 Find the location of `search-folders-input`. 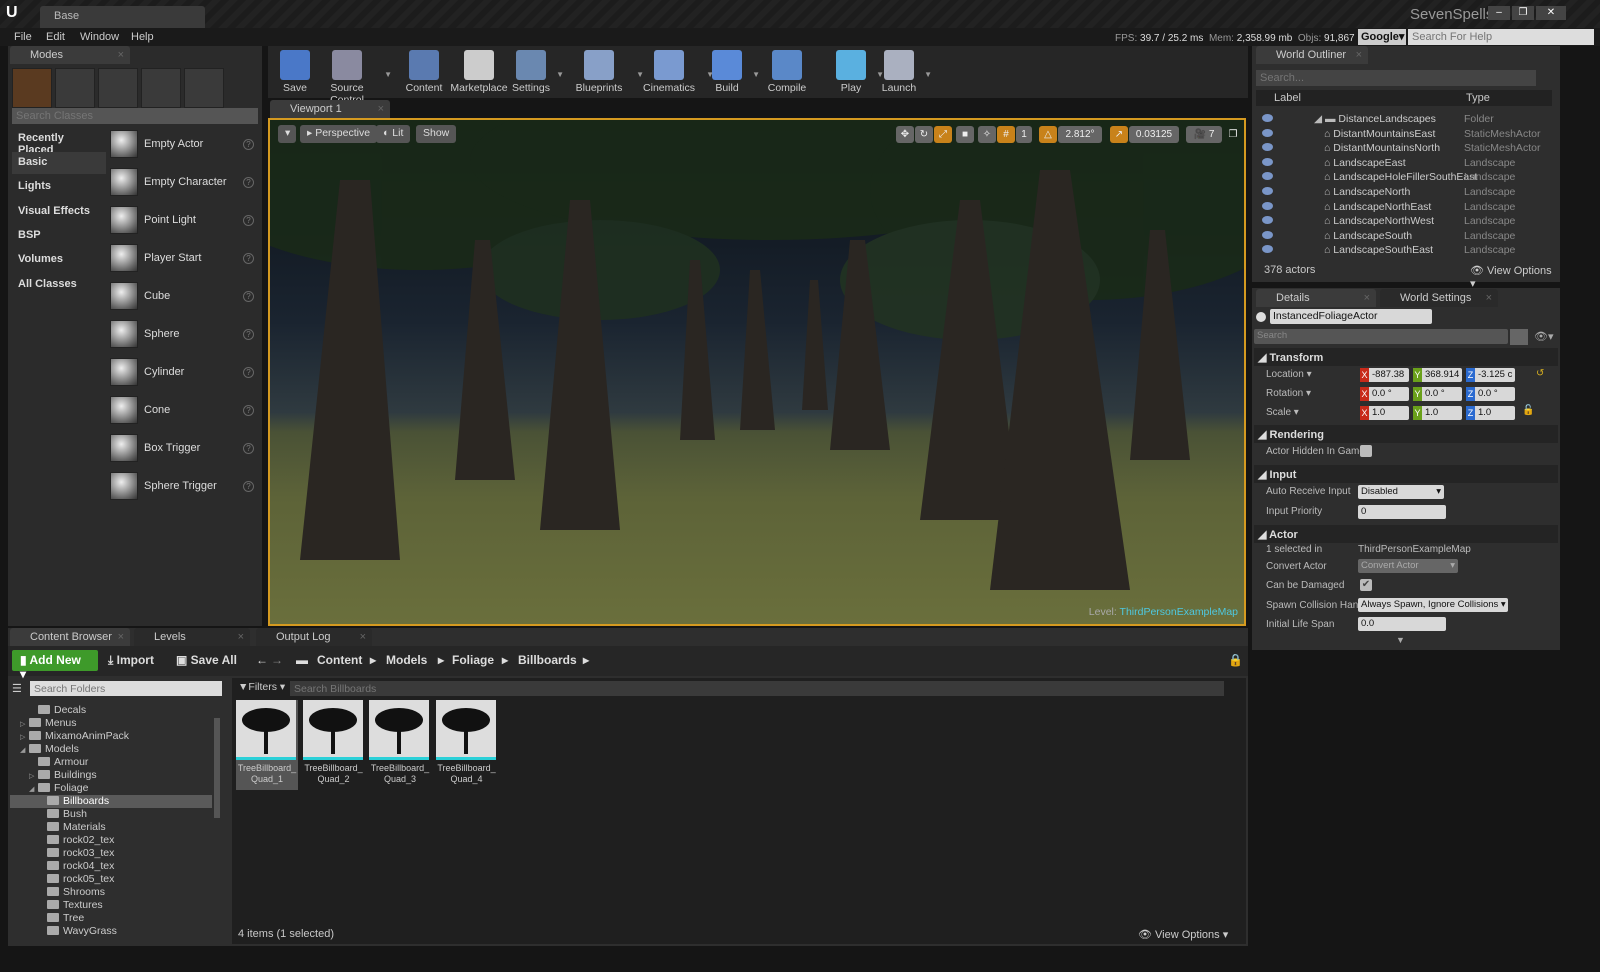

search-folders-input is located at coordinates (126, 688).